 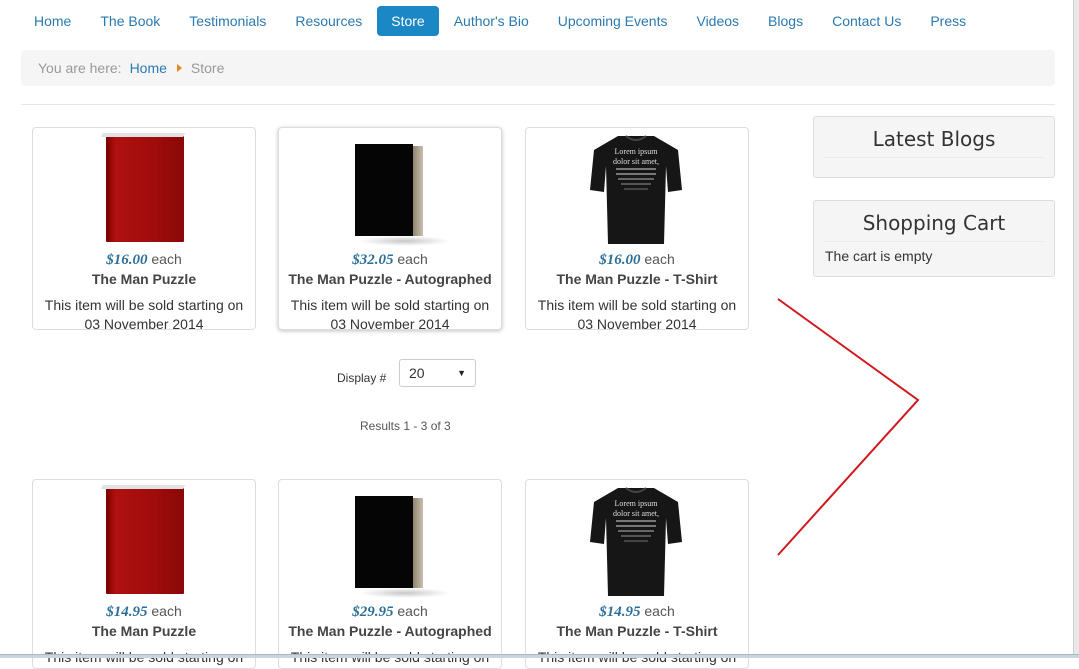 I want to click on nav-the-book: The Book, so click(x=130, y=21).